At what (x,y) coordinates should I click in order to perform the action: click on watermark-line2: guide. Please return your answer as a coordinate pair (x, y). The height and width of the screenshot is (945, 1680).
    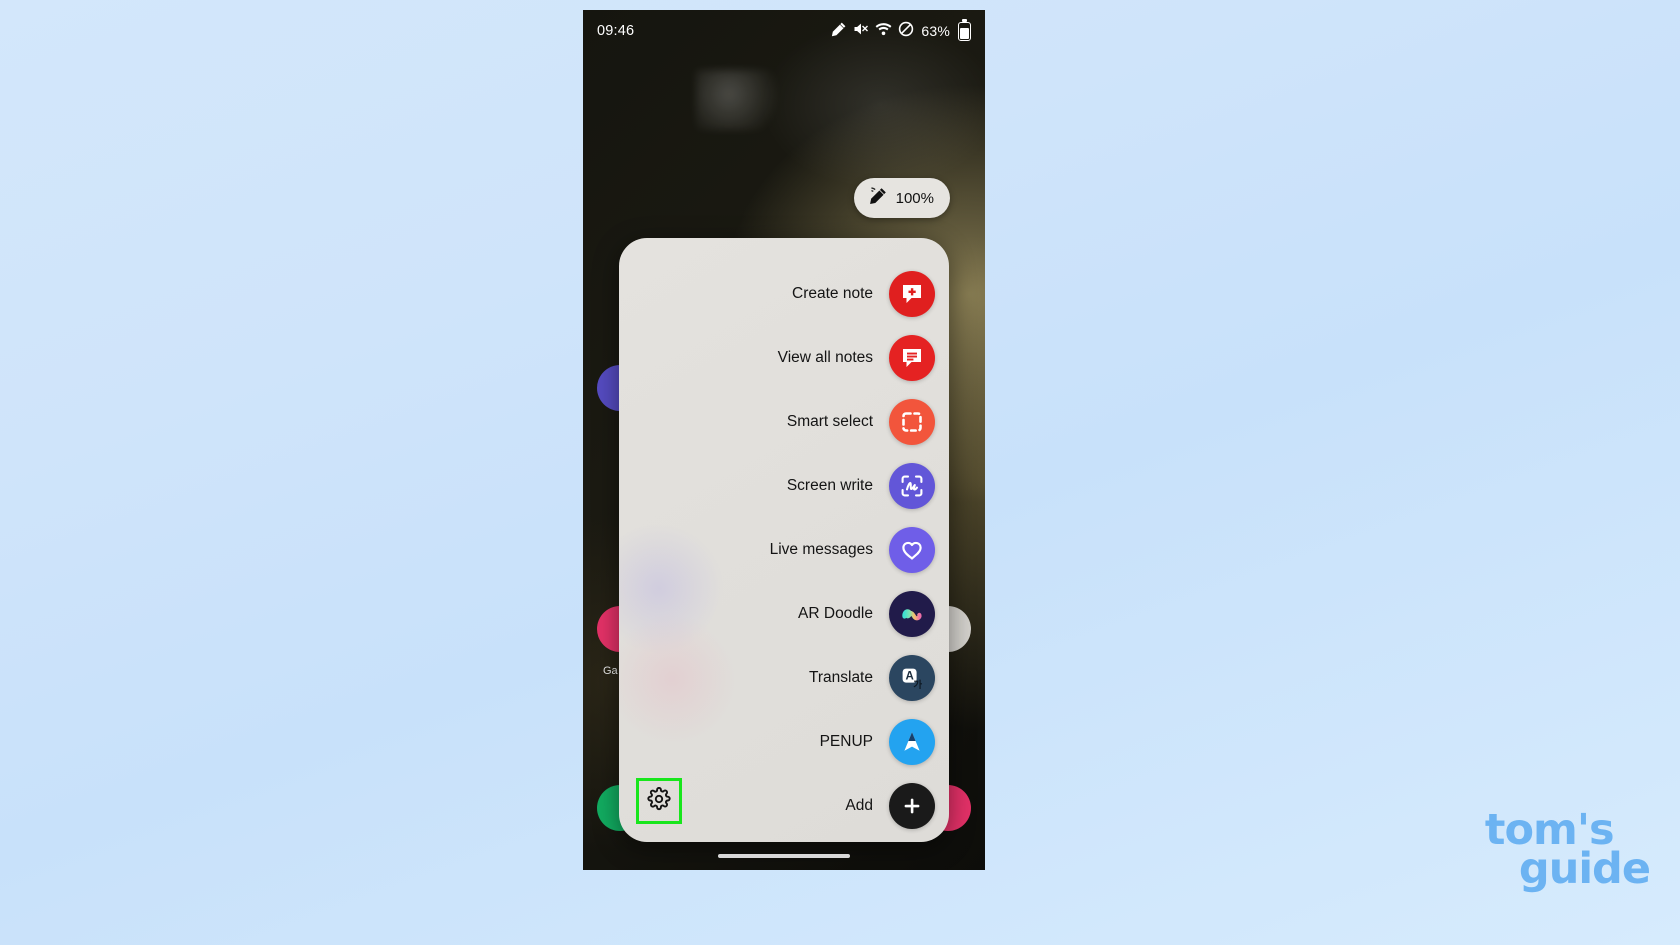
    Looking at the image, I should click on (1584, 869).